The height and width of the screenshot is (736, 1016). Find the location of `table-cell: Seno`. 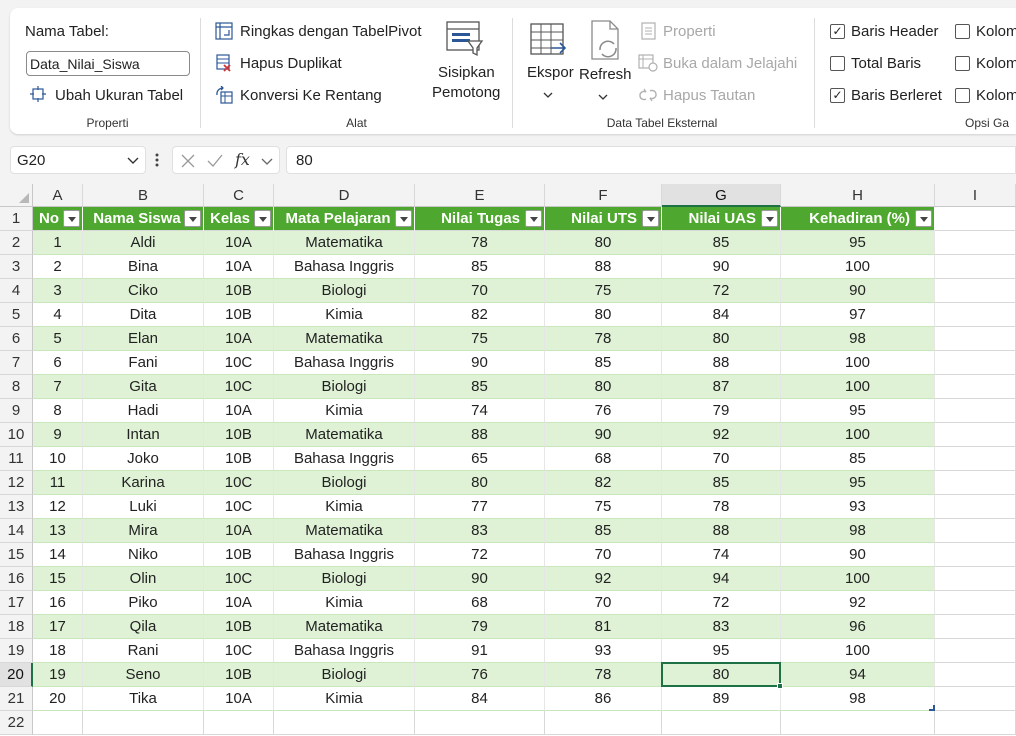

table-cell: Seno is located at coordinates (143, 675).